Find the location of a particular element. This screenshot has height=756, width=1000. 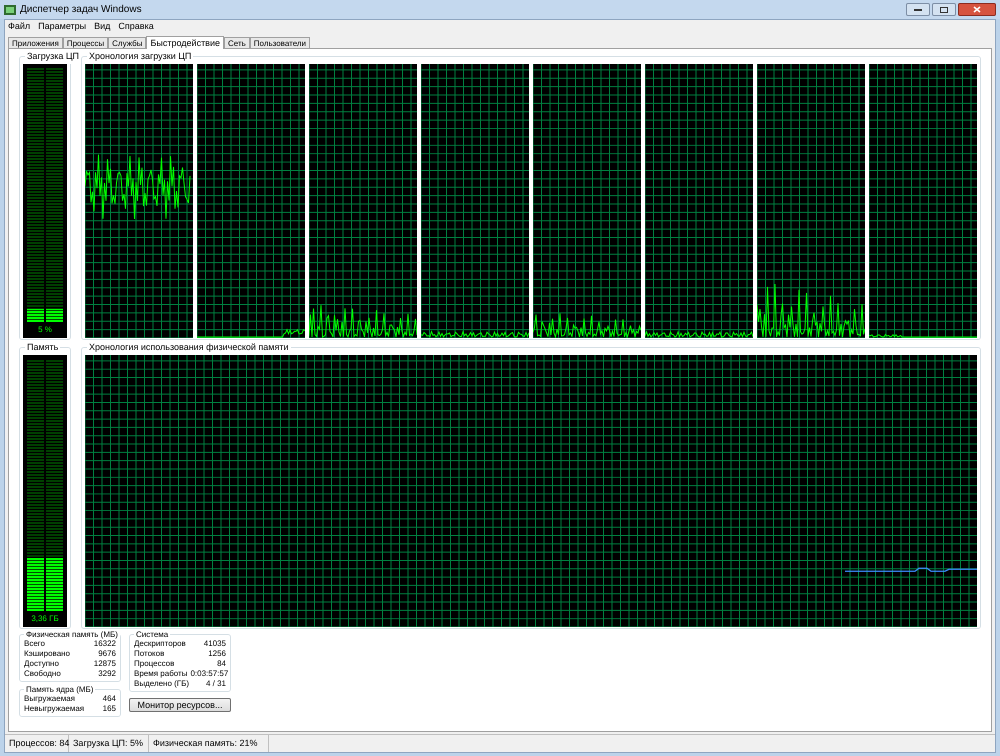

tab: Службы is located at coordinates (127, 42).